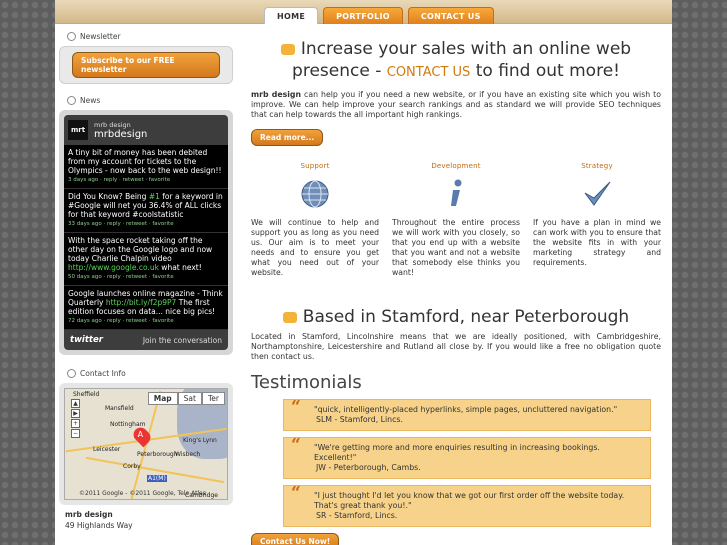  I want to click on map-road, so click(146, 444).